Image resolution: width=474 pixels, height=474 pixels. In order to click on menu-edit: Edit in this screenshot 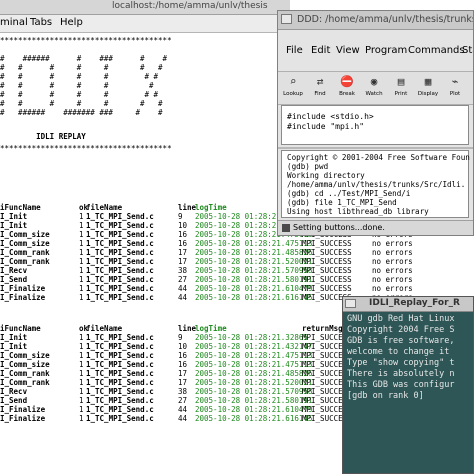, I will do `click(320, 50)`.